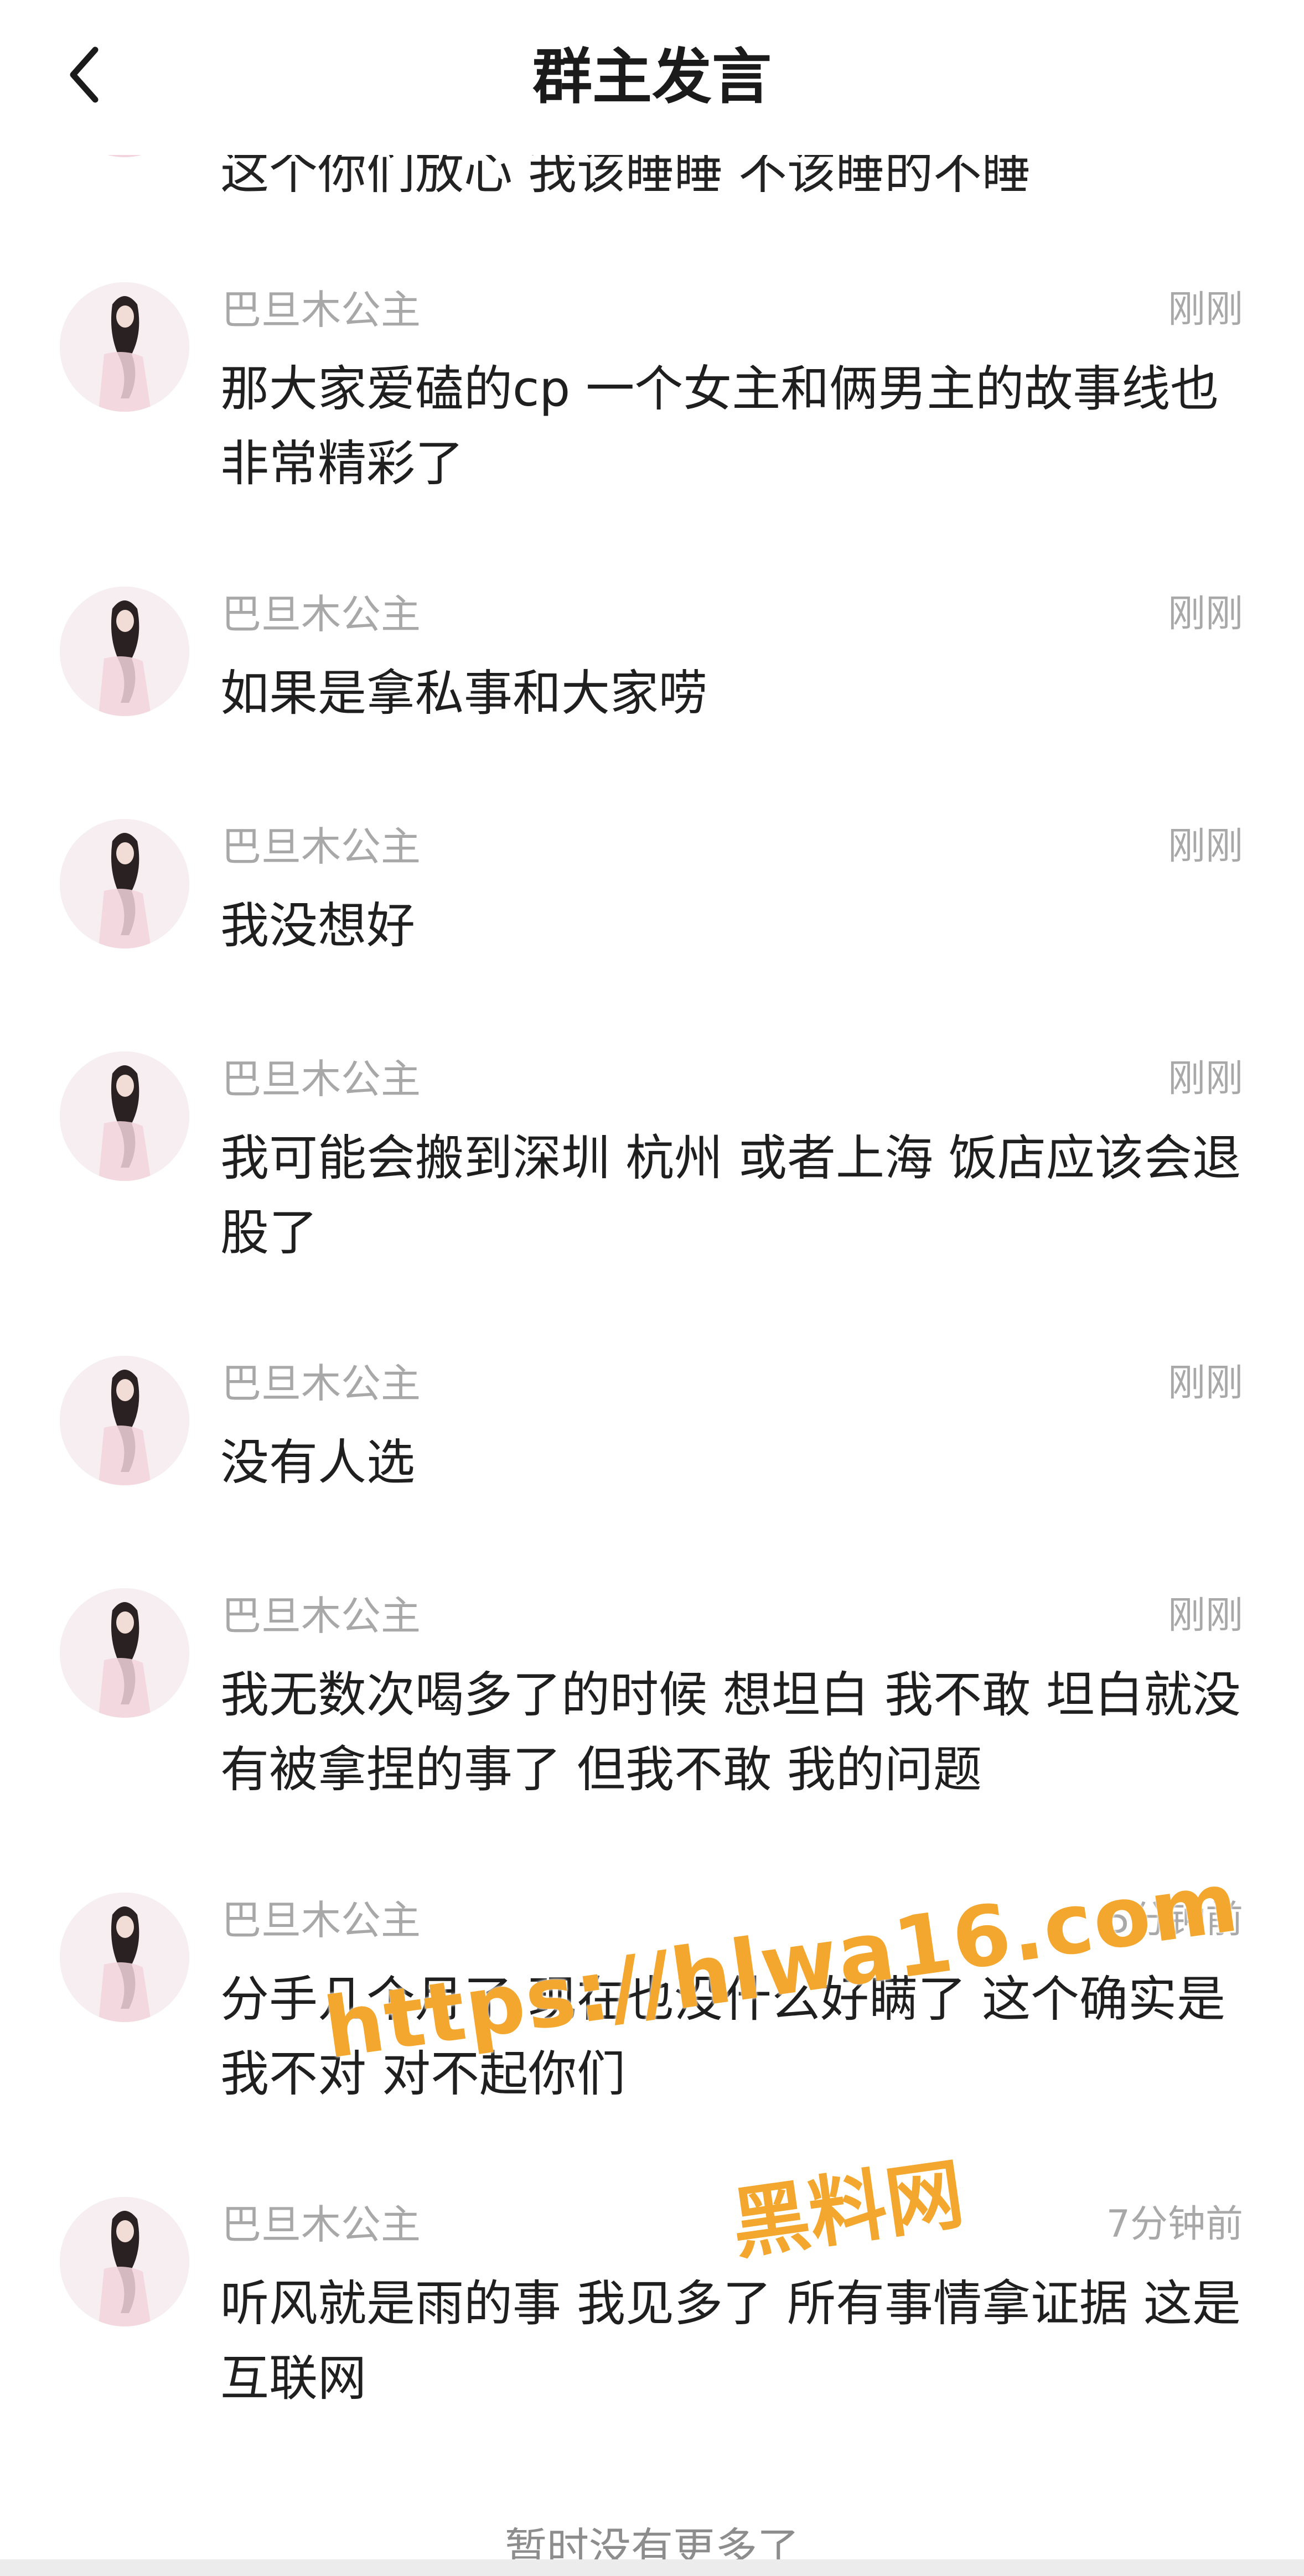 The image size is (1304, 2576). What do you see at coordinates (730, 2341) in the screenshot?
I see `message-text: 听风就是雨的事 我见多了 所有事情拿证据 这是互联网` at bounding box center [730, 2341].